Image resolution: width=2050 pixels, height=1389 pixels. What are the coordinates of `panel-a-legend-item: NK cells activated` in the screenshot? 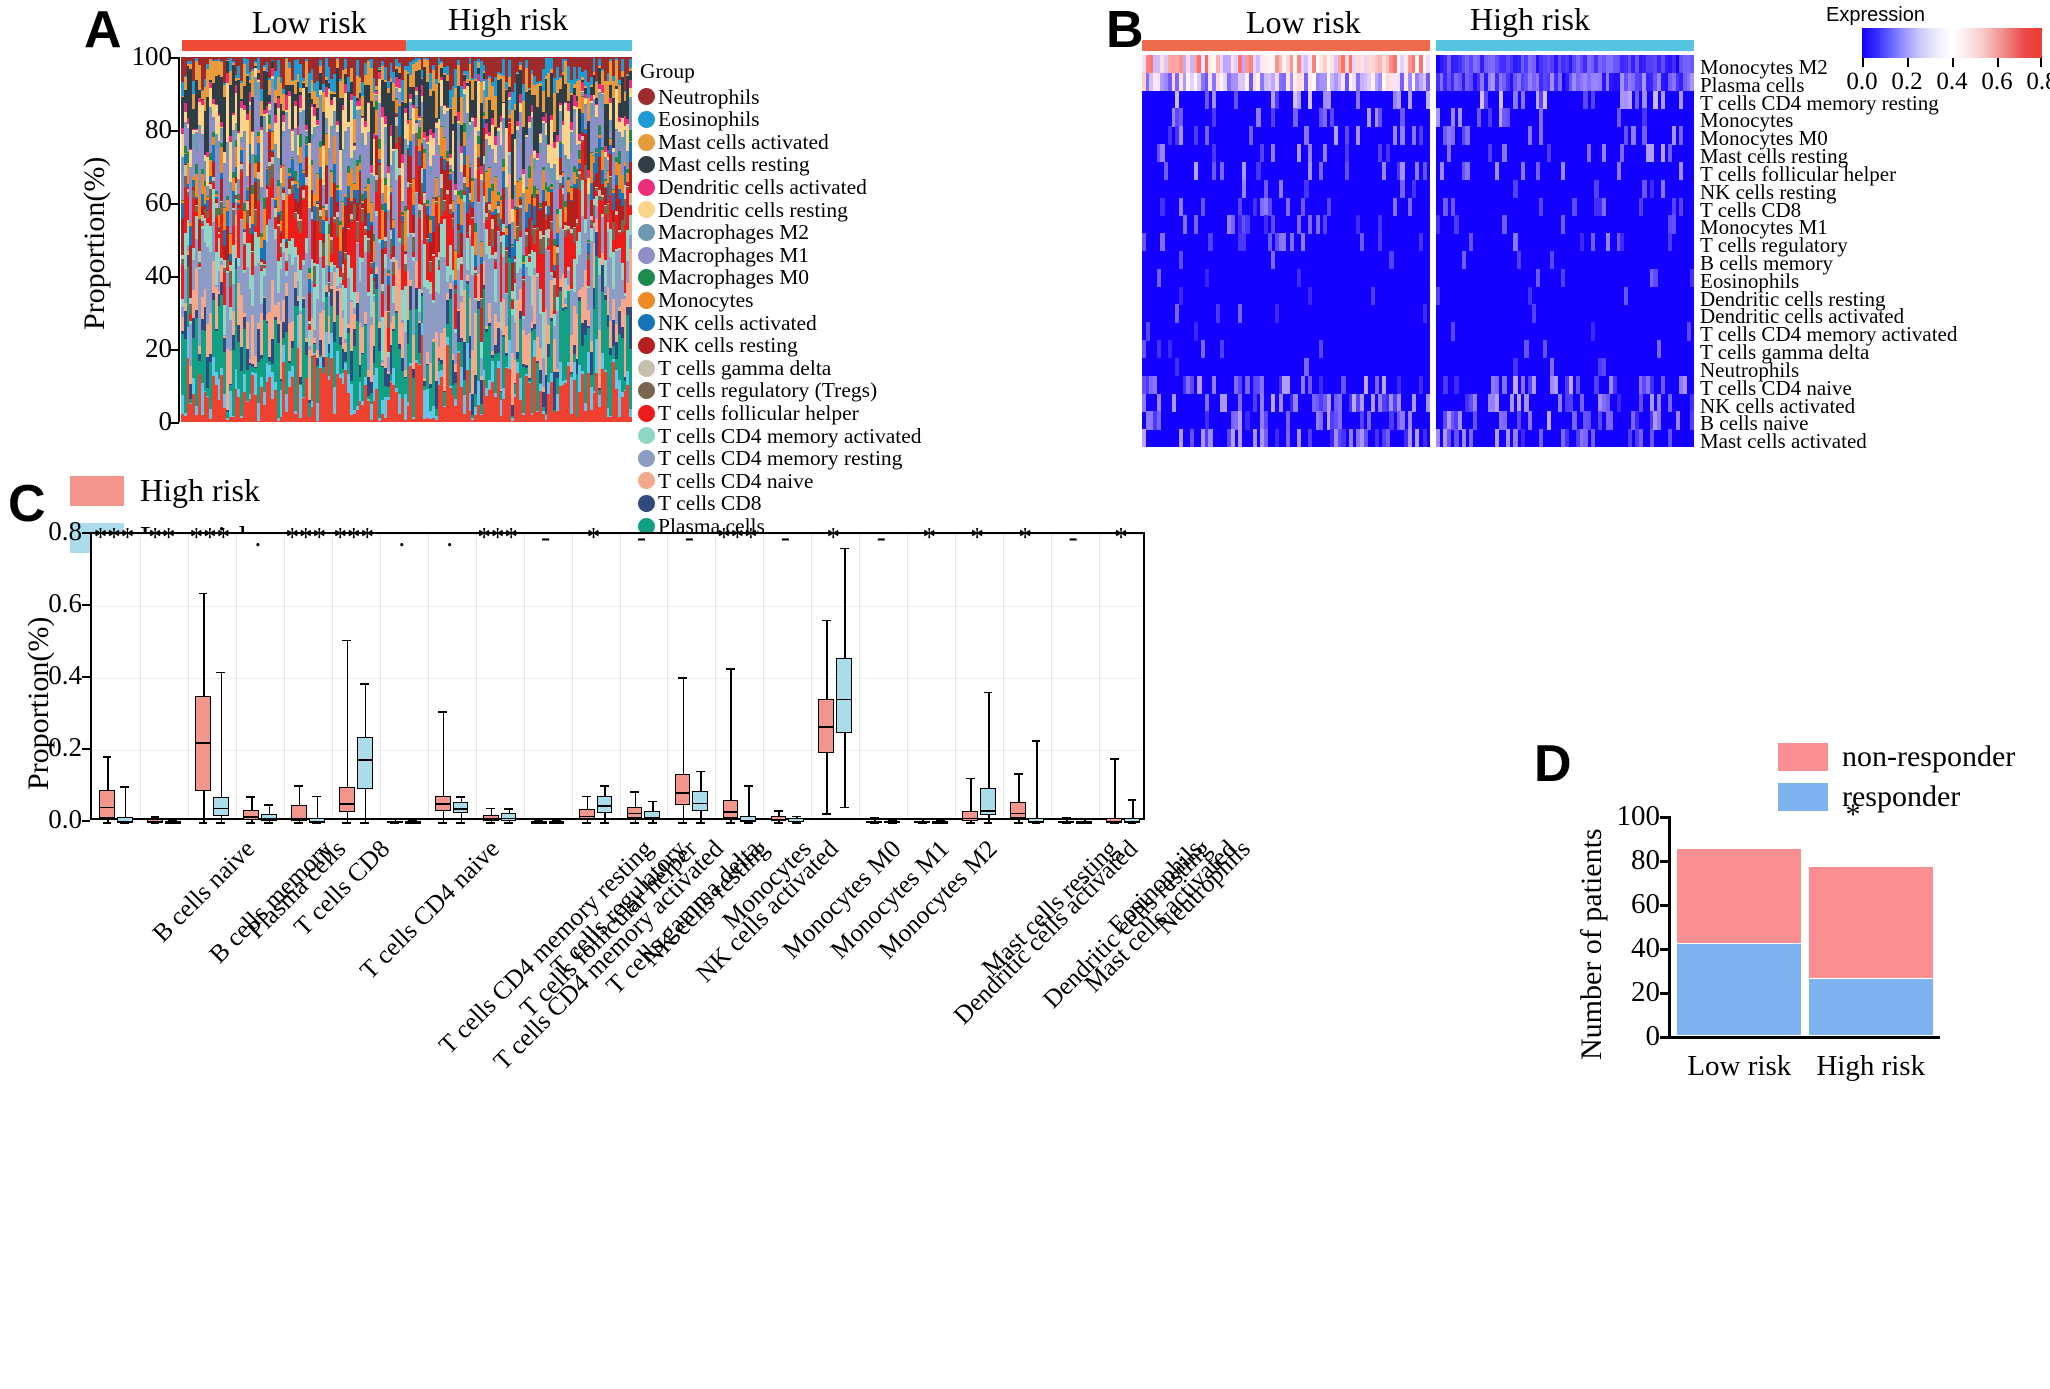 It's located at (780, 323).